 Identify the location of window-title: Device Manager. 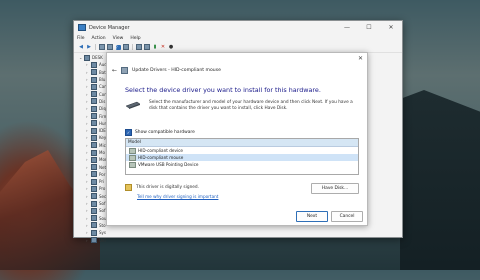
(109, 27).